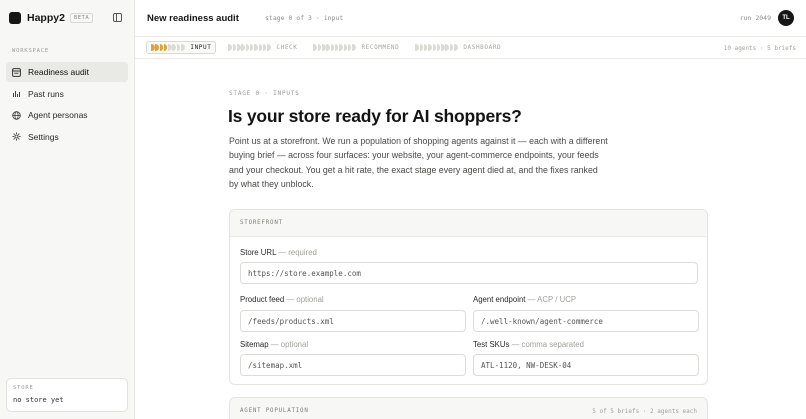 This screenshot has height=419, width=806. Describe the element at coordinates (304, 18) in the screenshot. I see `stage-meta: stage 0 of 3 · input` at that location.